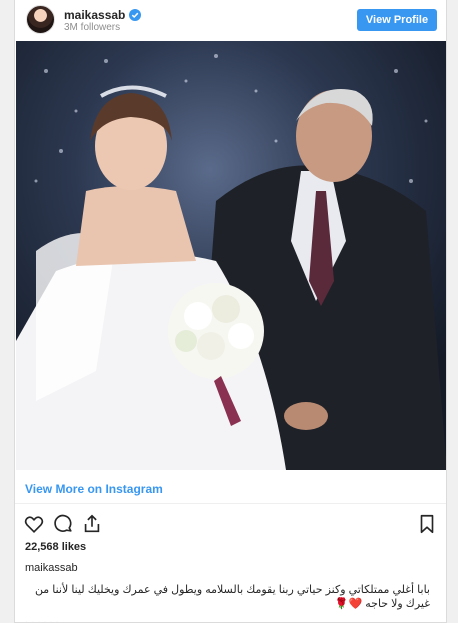 This screenshot has height=623, width=458. What do you see at coordinates (63, 524) in the screenshot?
I see `comment-icon` at bounding box center [63, 524].